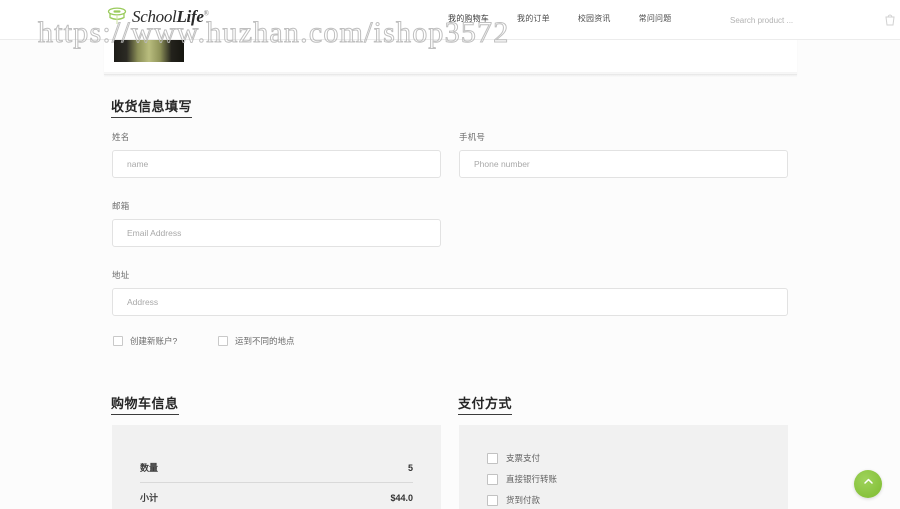 This screenshot has width=900, height=509. What do you see at coordinates (472, 137) in the screenshot?
I see `phone-label: 手机号` at bounding box center [472, 137].